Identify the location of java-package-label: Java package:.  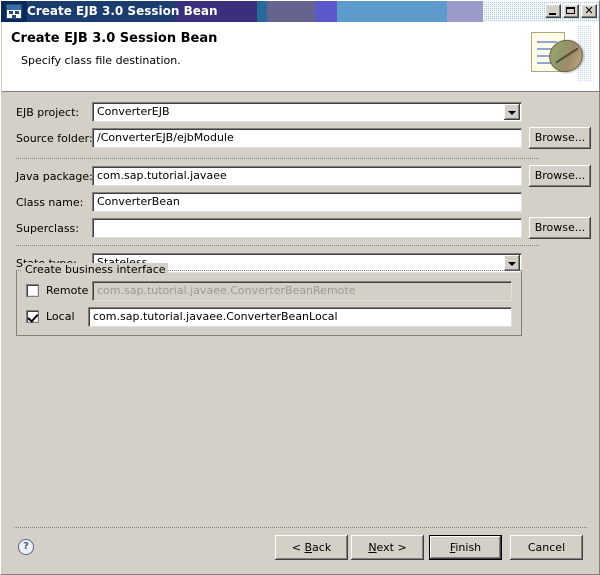
(54, 176).